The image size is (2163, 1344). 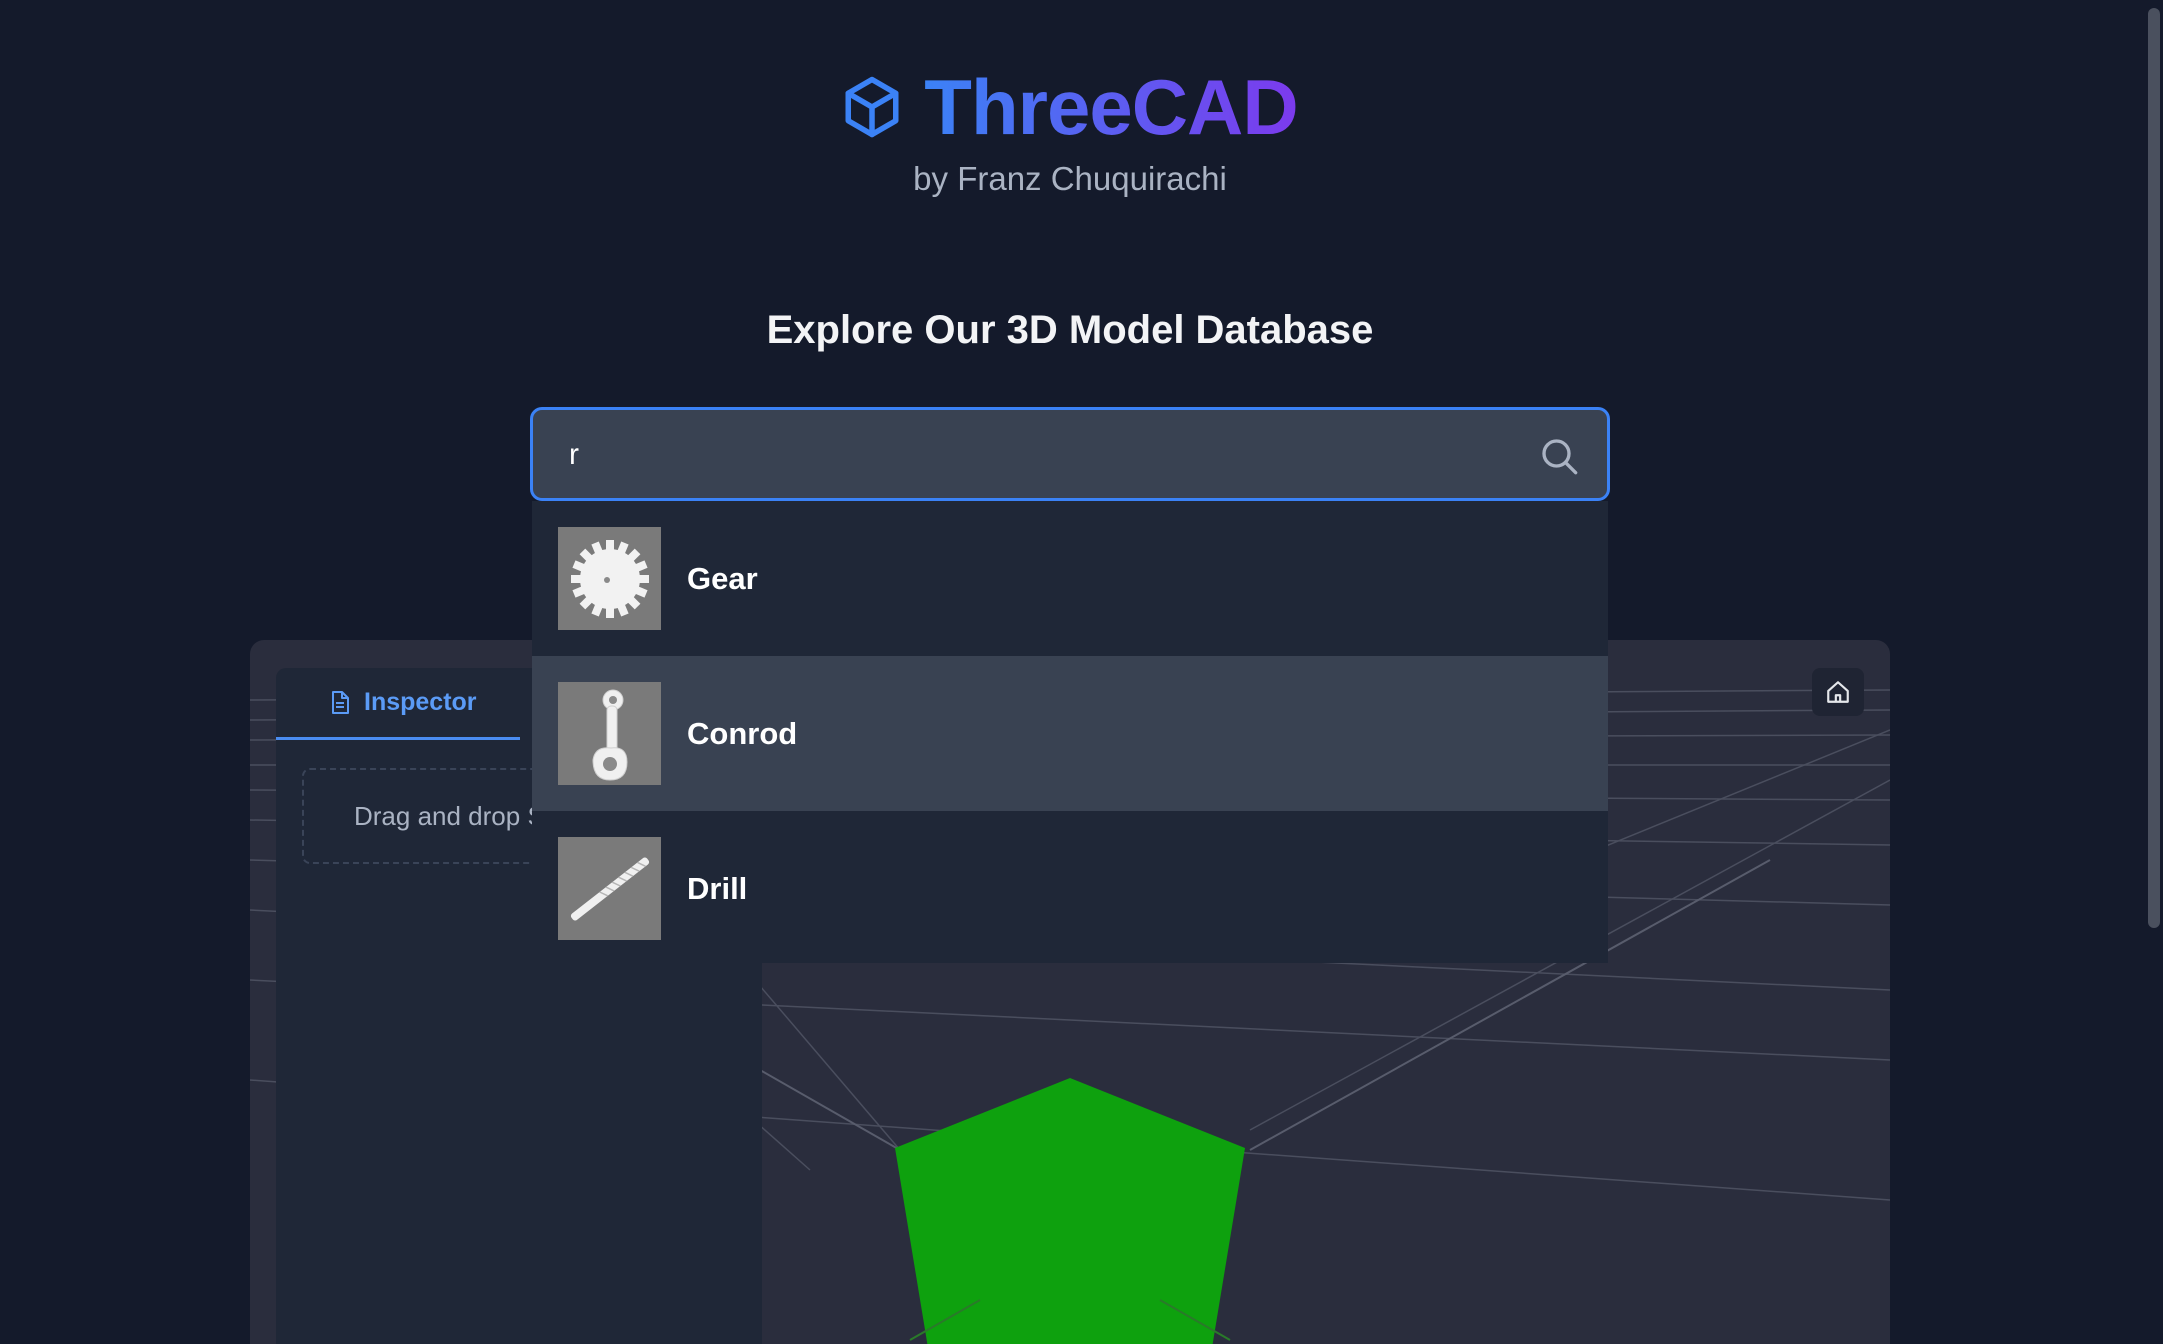 I want to click on search-box, so click(x=1070, y=454).